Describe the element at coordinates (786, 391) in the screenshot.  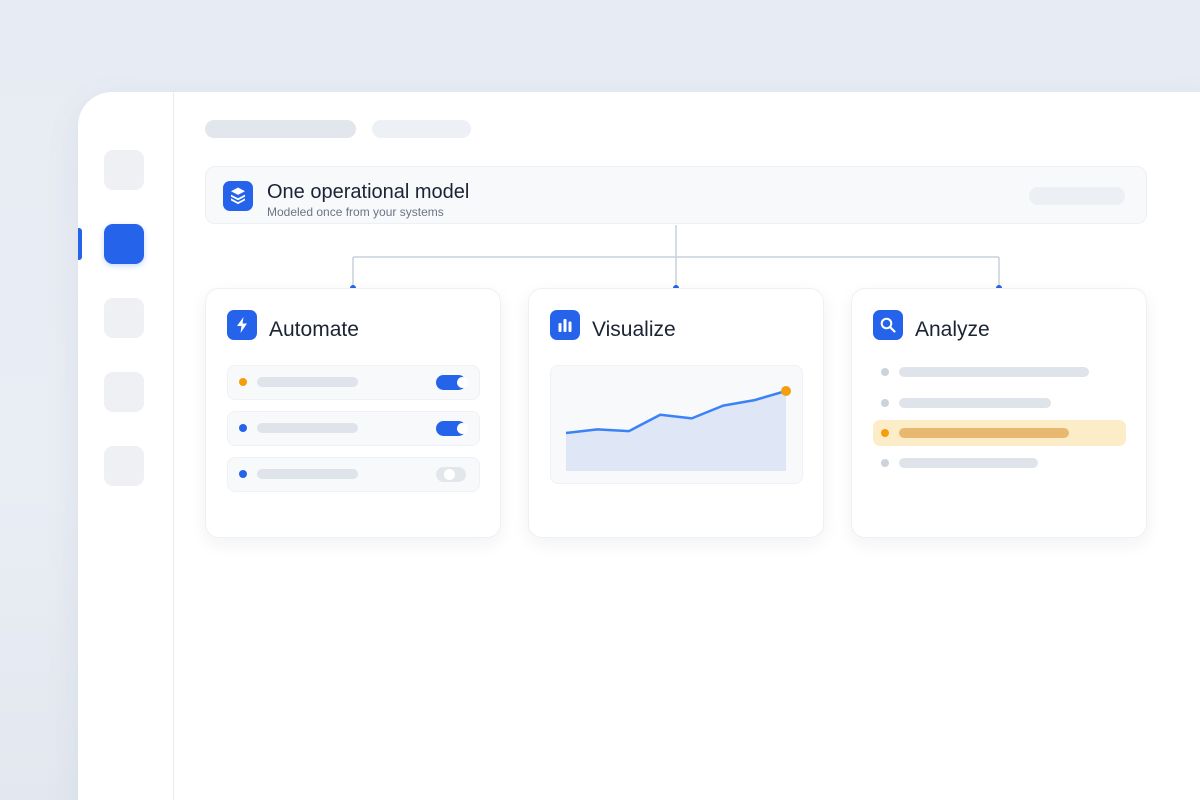
I see `chart-latest-point` at that location.